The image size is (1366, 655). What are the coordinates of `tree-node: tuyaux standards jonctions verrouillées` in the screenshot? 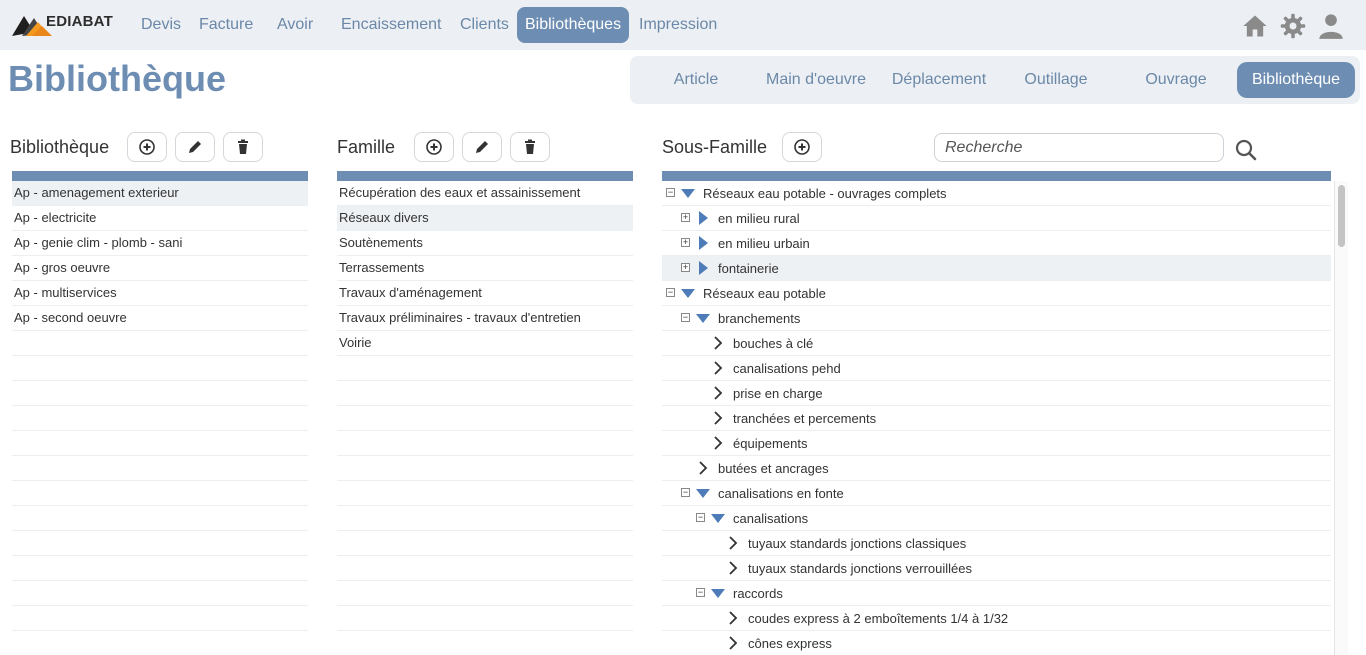 It's located at (996, 568).